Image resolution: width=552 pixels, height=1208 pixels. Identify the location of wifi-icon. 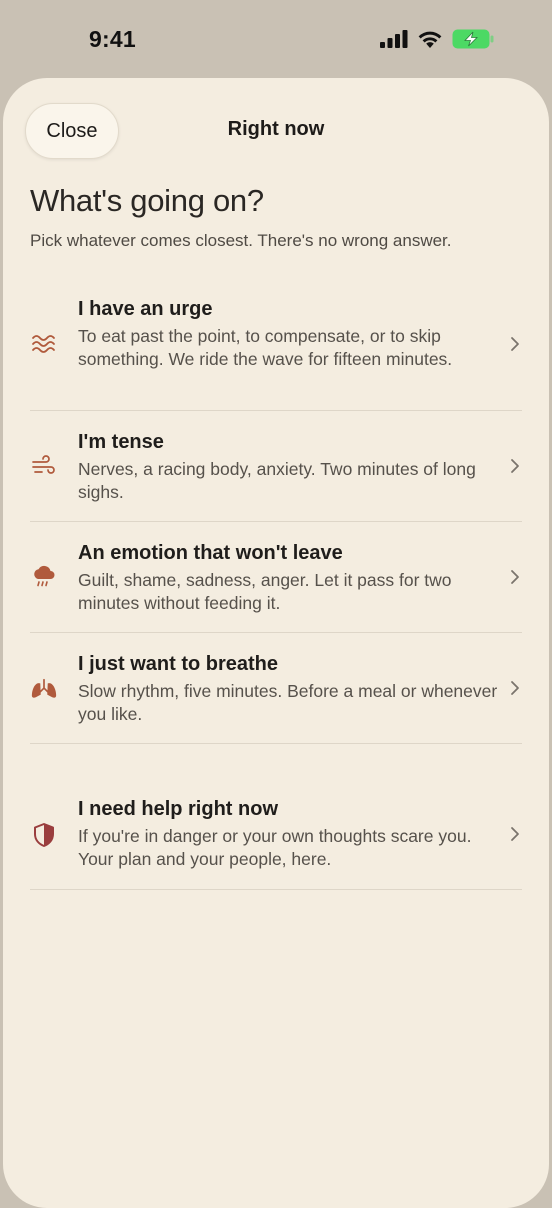
(430, 39).